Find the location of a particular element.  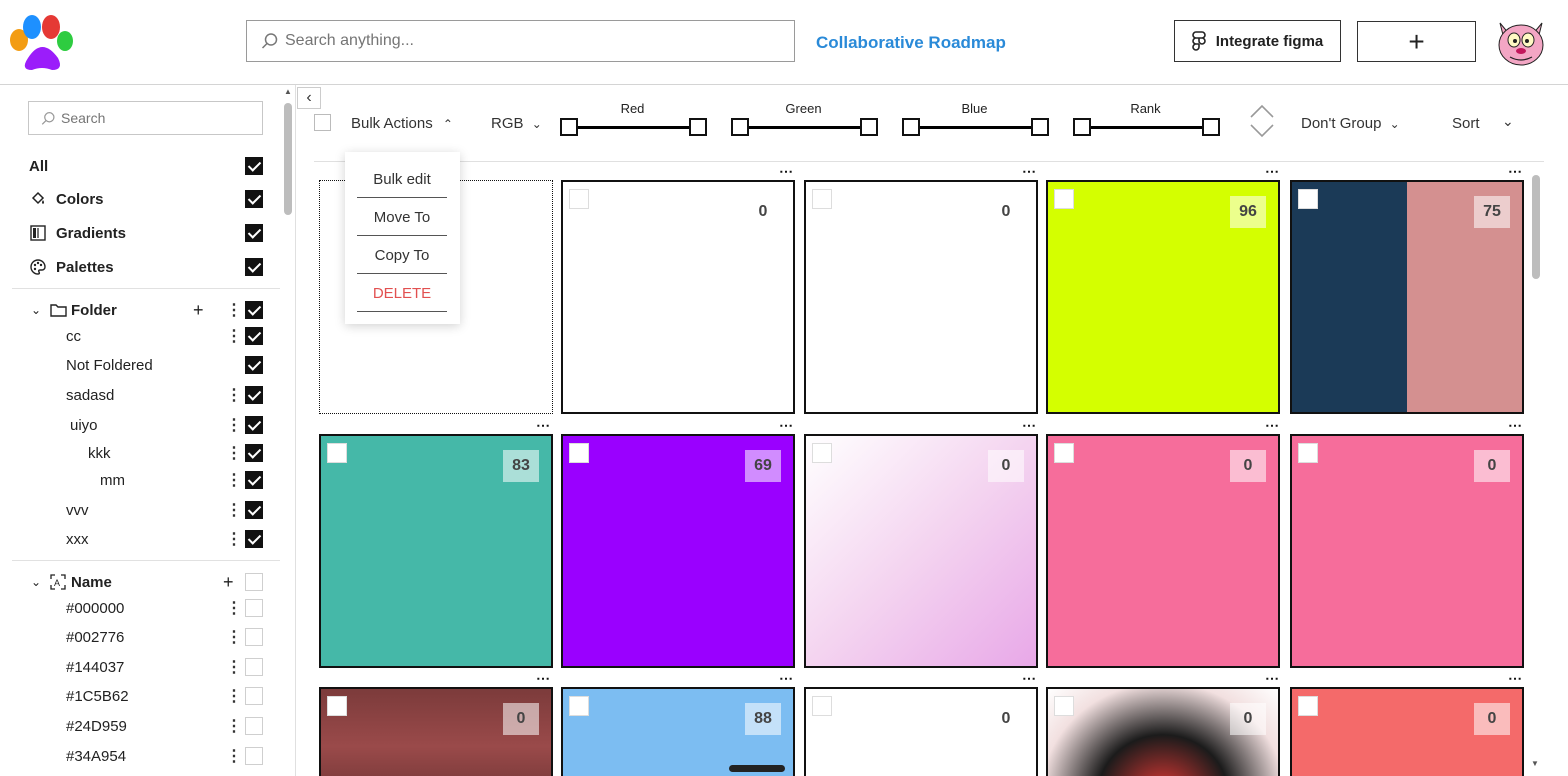

sidebar-search-input is located at coordinates (156, 118).